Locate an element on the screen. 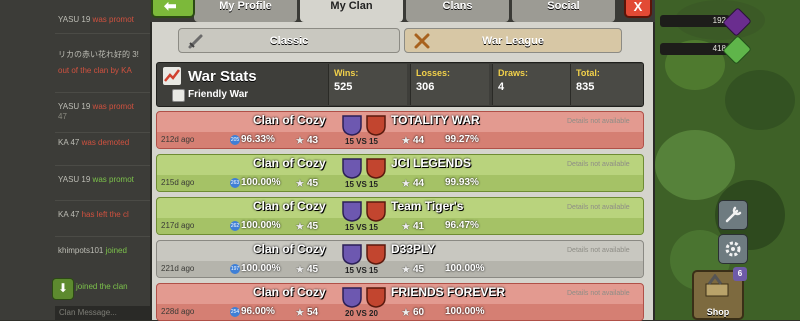 The width and height of the screenshot is (800, 321). tab-clans: Clans is located at coordinates (457, 11).